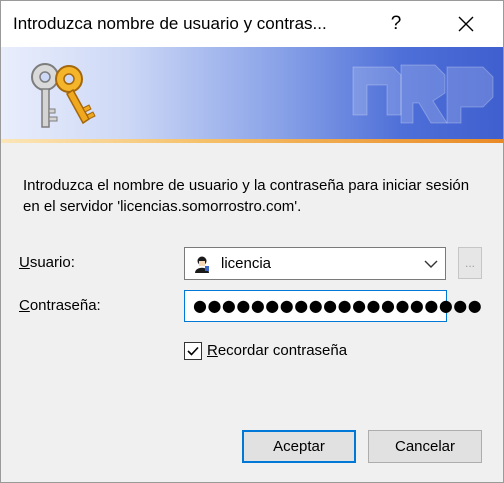 Image resolution: width=504 pixels, height=483 pixels. What do you see at coordinates (338, 305) in the screenshot?
I see `password-value: ●●●●●●●●●●●●●●●●●●●●` at bounding box center [338, 305].